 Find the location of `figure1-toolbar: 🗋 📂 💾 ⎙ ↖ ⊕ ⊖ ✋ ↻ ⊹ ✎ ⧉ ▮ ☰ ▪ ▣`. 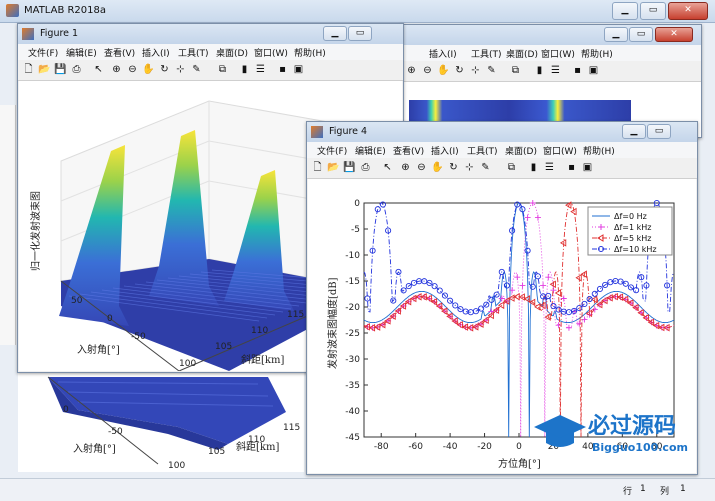

figure1-toolbar: 🗋 📂 💾 ⎙ ↖ ⊕ ⊖ ✋ ↻ ⊹ ✎ ⧉ ▮ ☰ ▪ ▣ is located at coordinates (210, 70).